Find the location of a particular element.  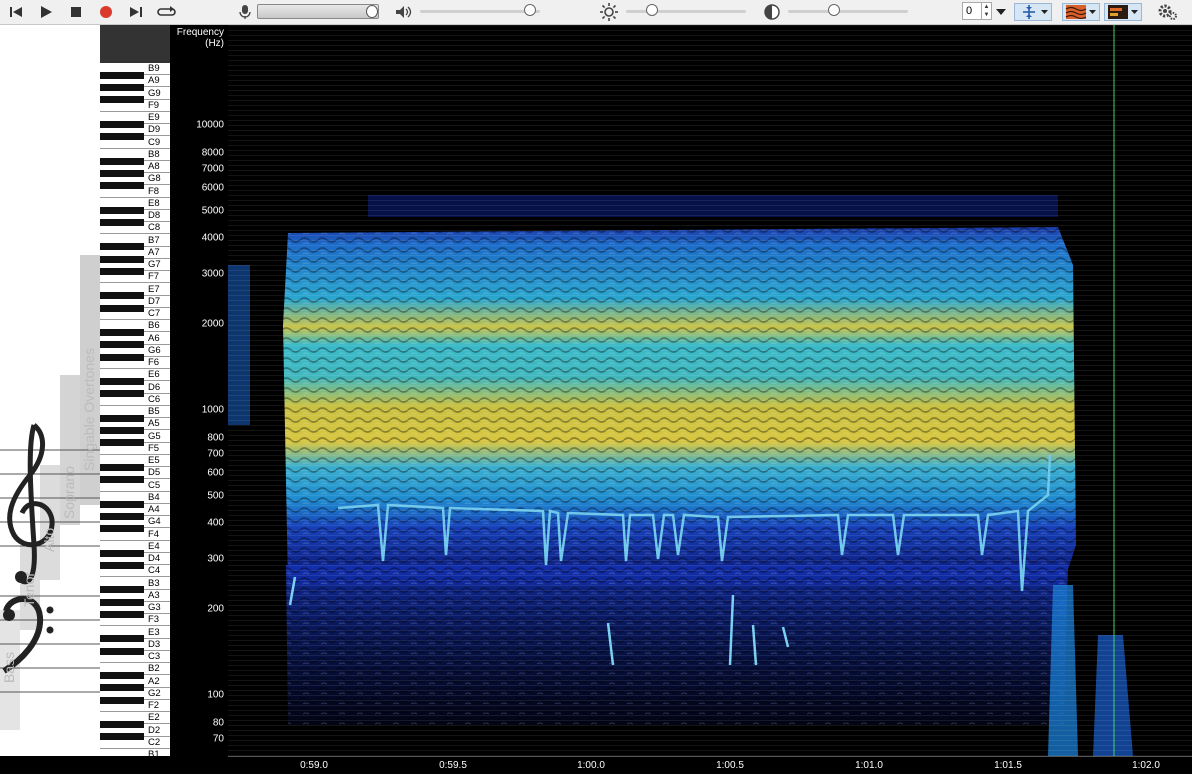

piano-note-label: G9 is located at coordinates (154, 93).